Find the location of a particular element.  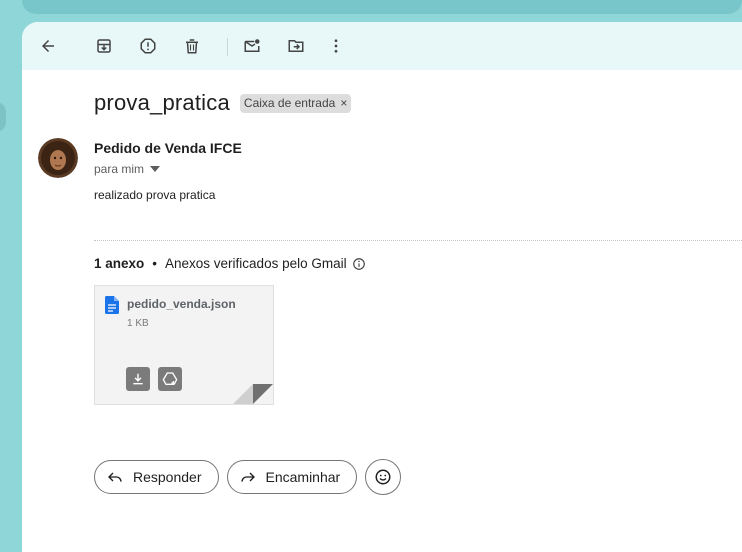

archive-button is located at coordinates (104, 46).